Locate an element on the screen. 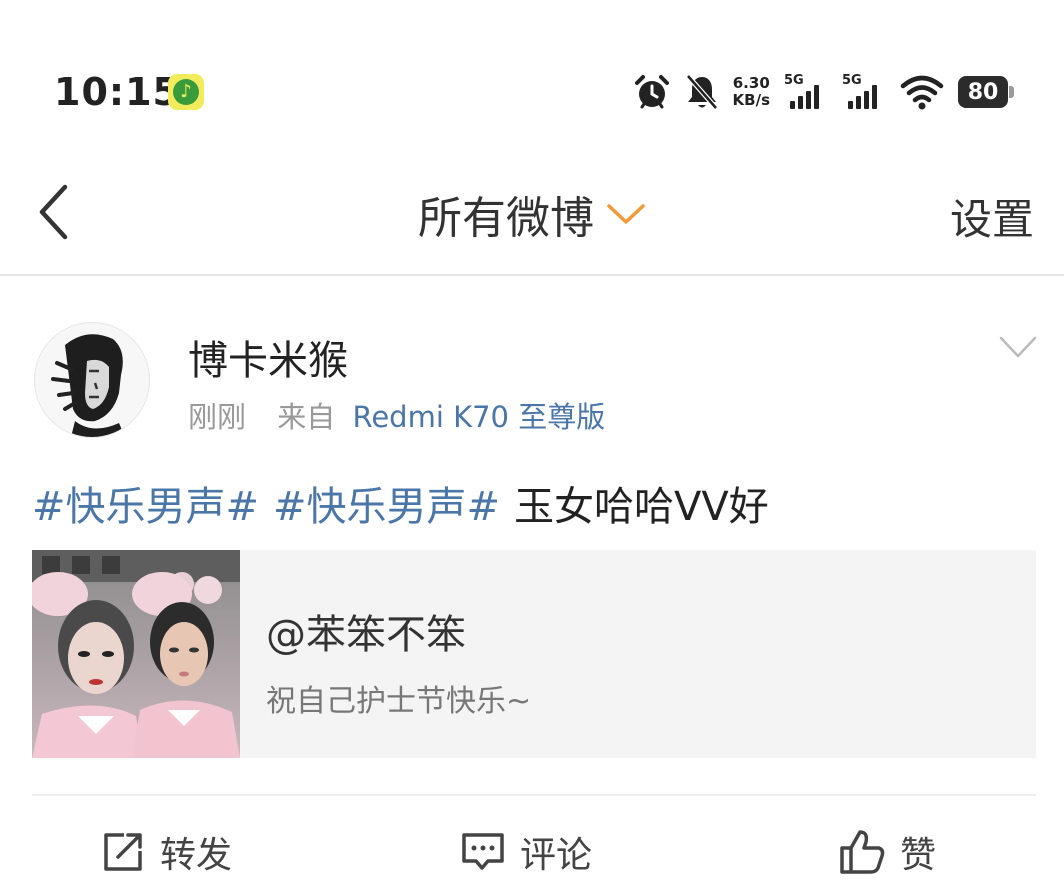 The height and width of the screenshot is (886, 1064). post-body: 玉女哈哈VV好 is located at coordinates (641, 507).